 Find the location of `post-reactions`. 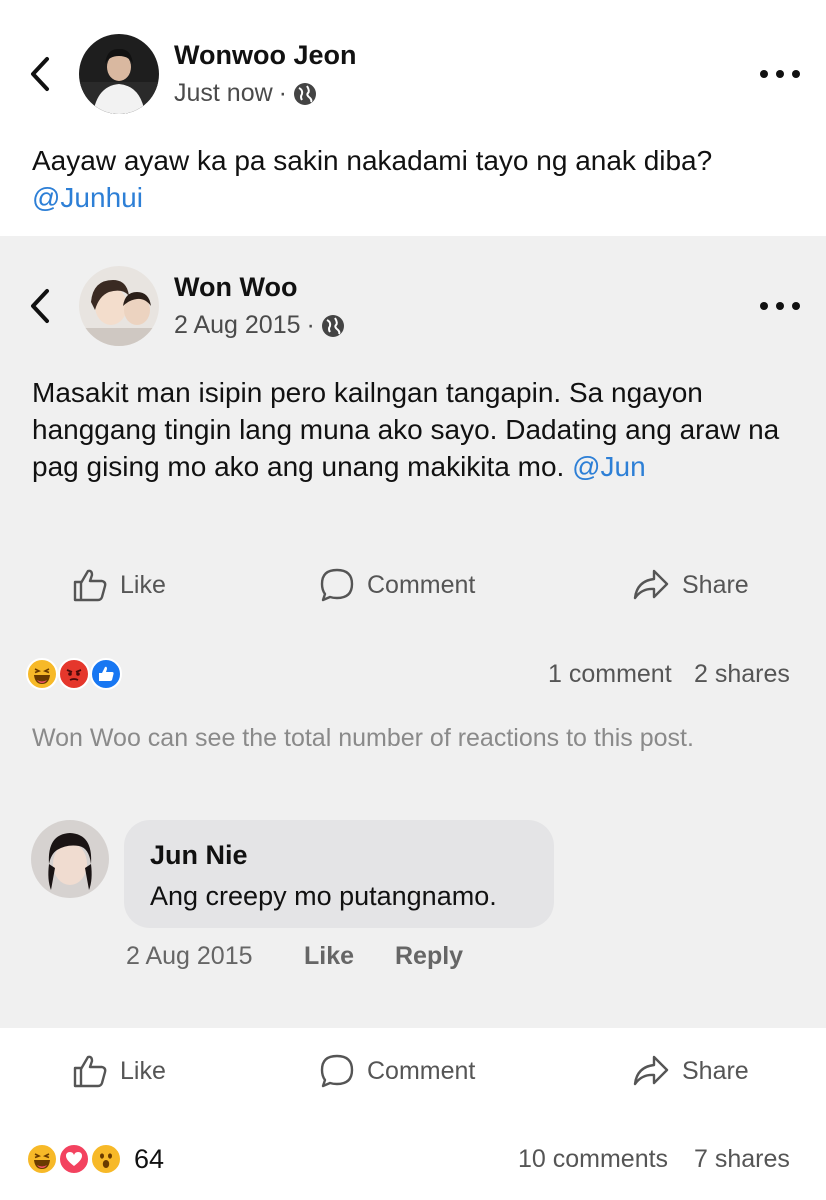

post-reactions is located at coordinates (76, 1159).